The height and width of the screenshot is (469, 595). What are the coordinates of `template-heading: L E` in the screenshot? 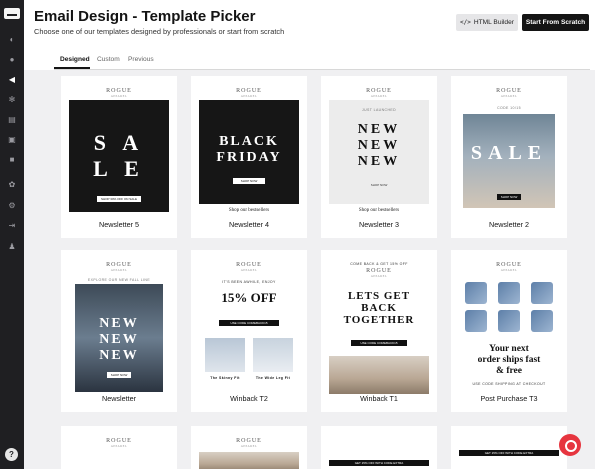 It's located at (119, 168).